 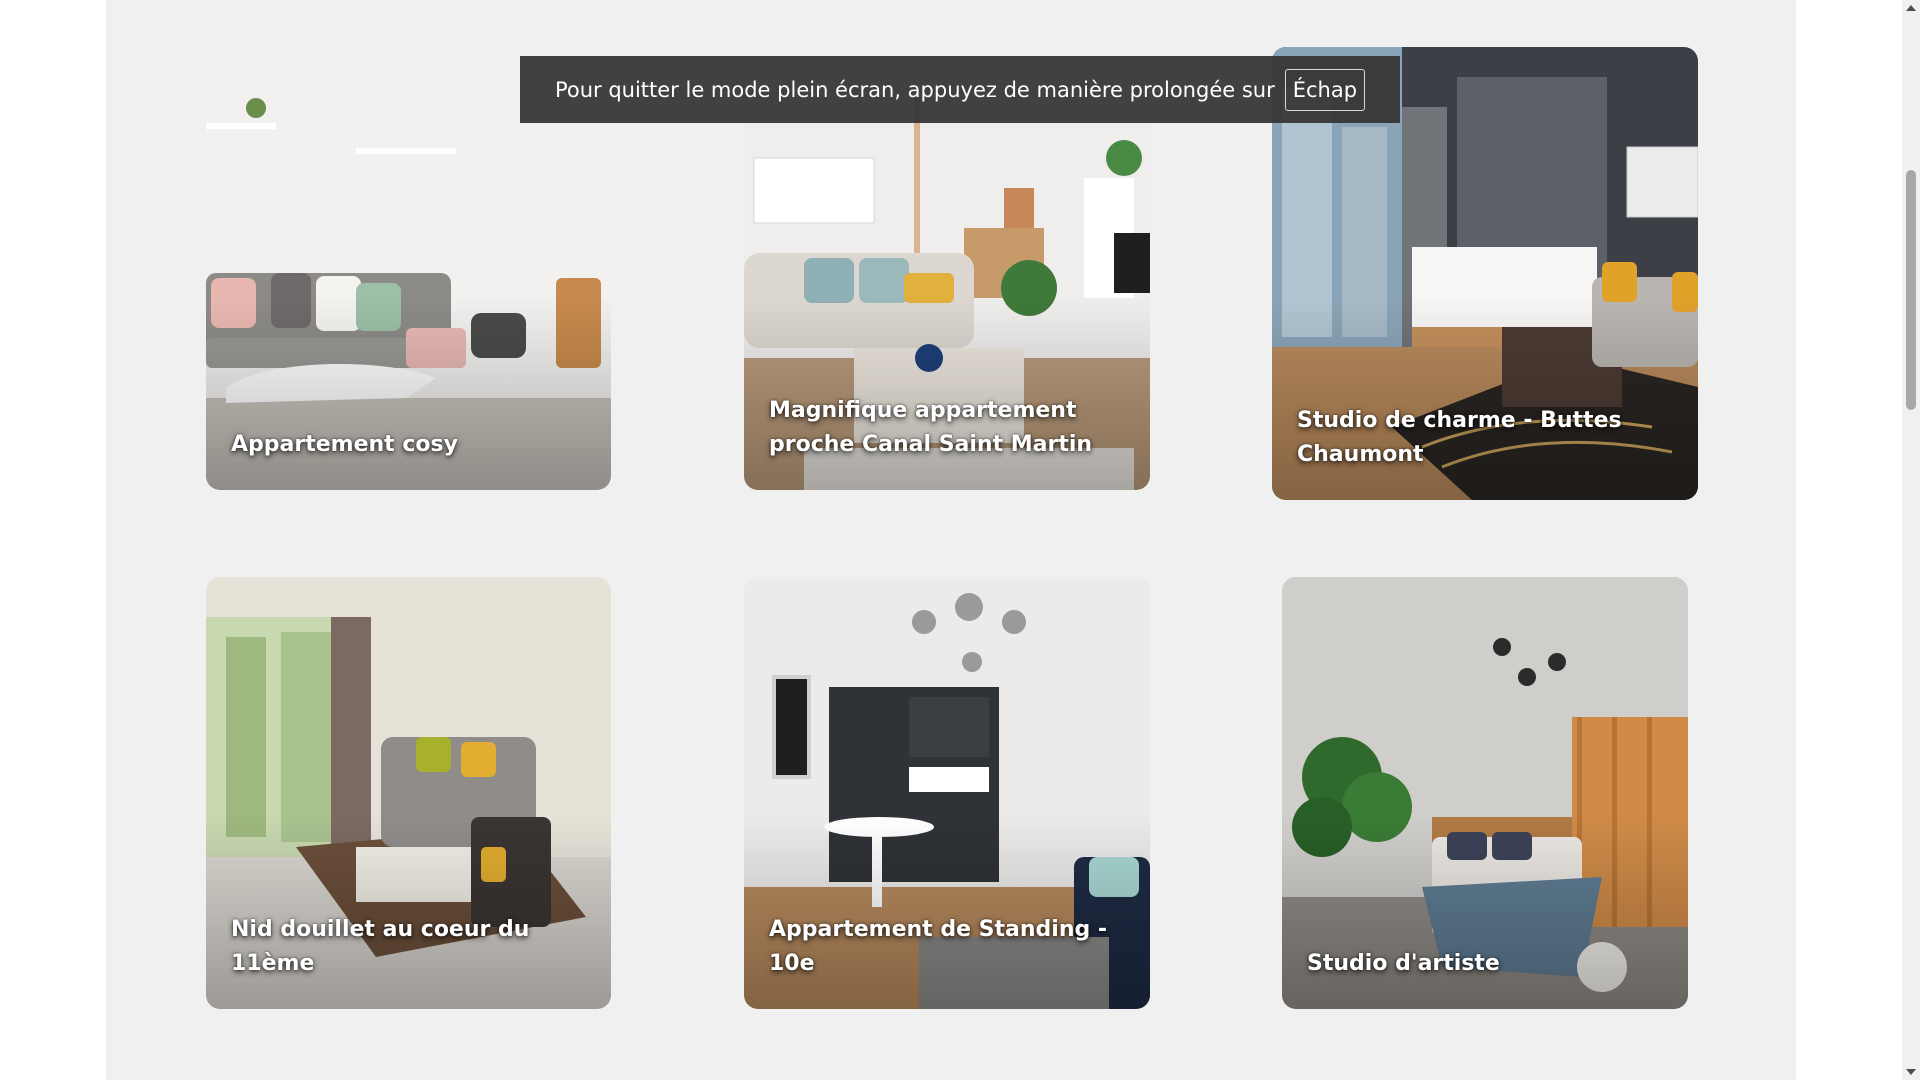 What do you see at coordinates (344, 444) in the screenshot?
I see `listing-title: Appartement cosy` at bounding box center [344, 444].